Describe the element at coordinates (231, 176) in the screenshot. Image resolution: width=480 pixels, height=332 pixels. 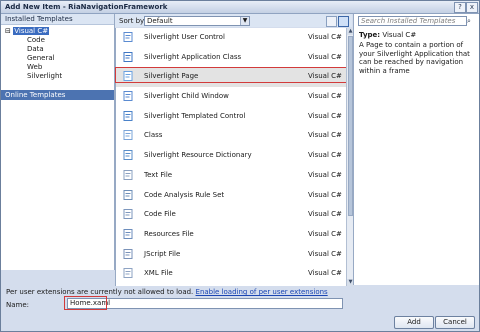
I see `template-item: Text File Visual C#` at that location.